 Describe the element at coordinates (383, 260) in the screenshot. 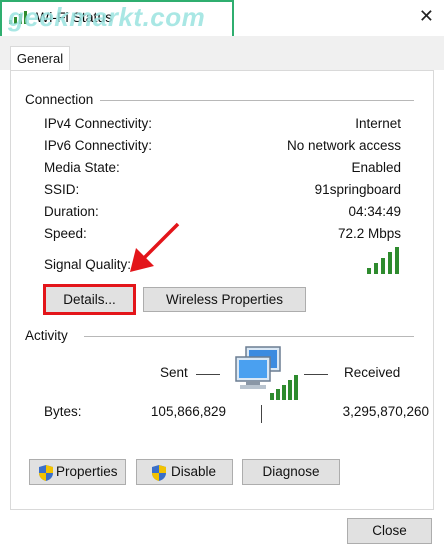

I see `signal-bars-icon` at that location.